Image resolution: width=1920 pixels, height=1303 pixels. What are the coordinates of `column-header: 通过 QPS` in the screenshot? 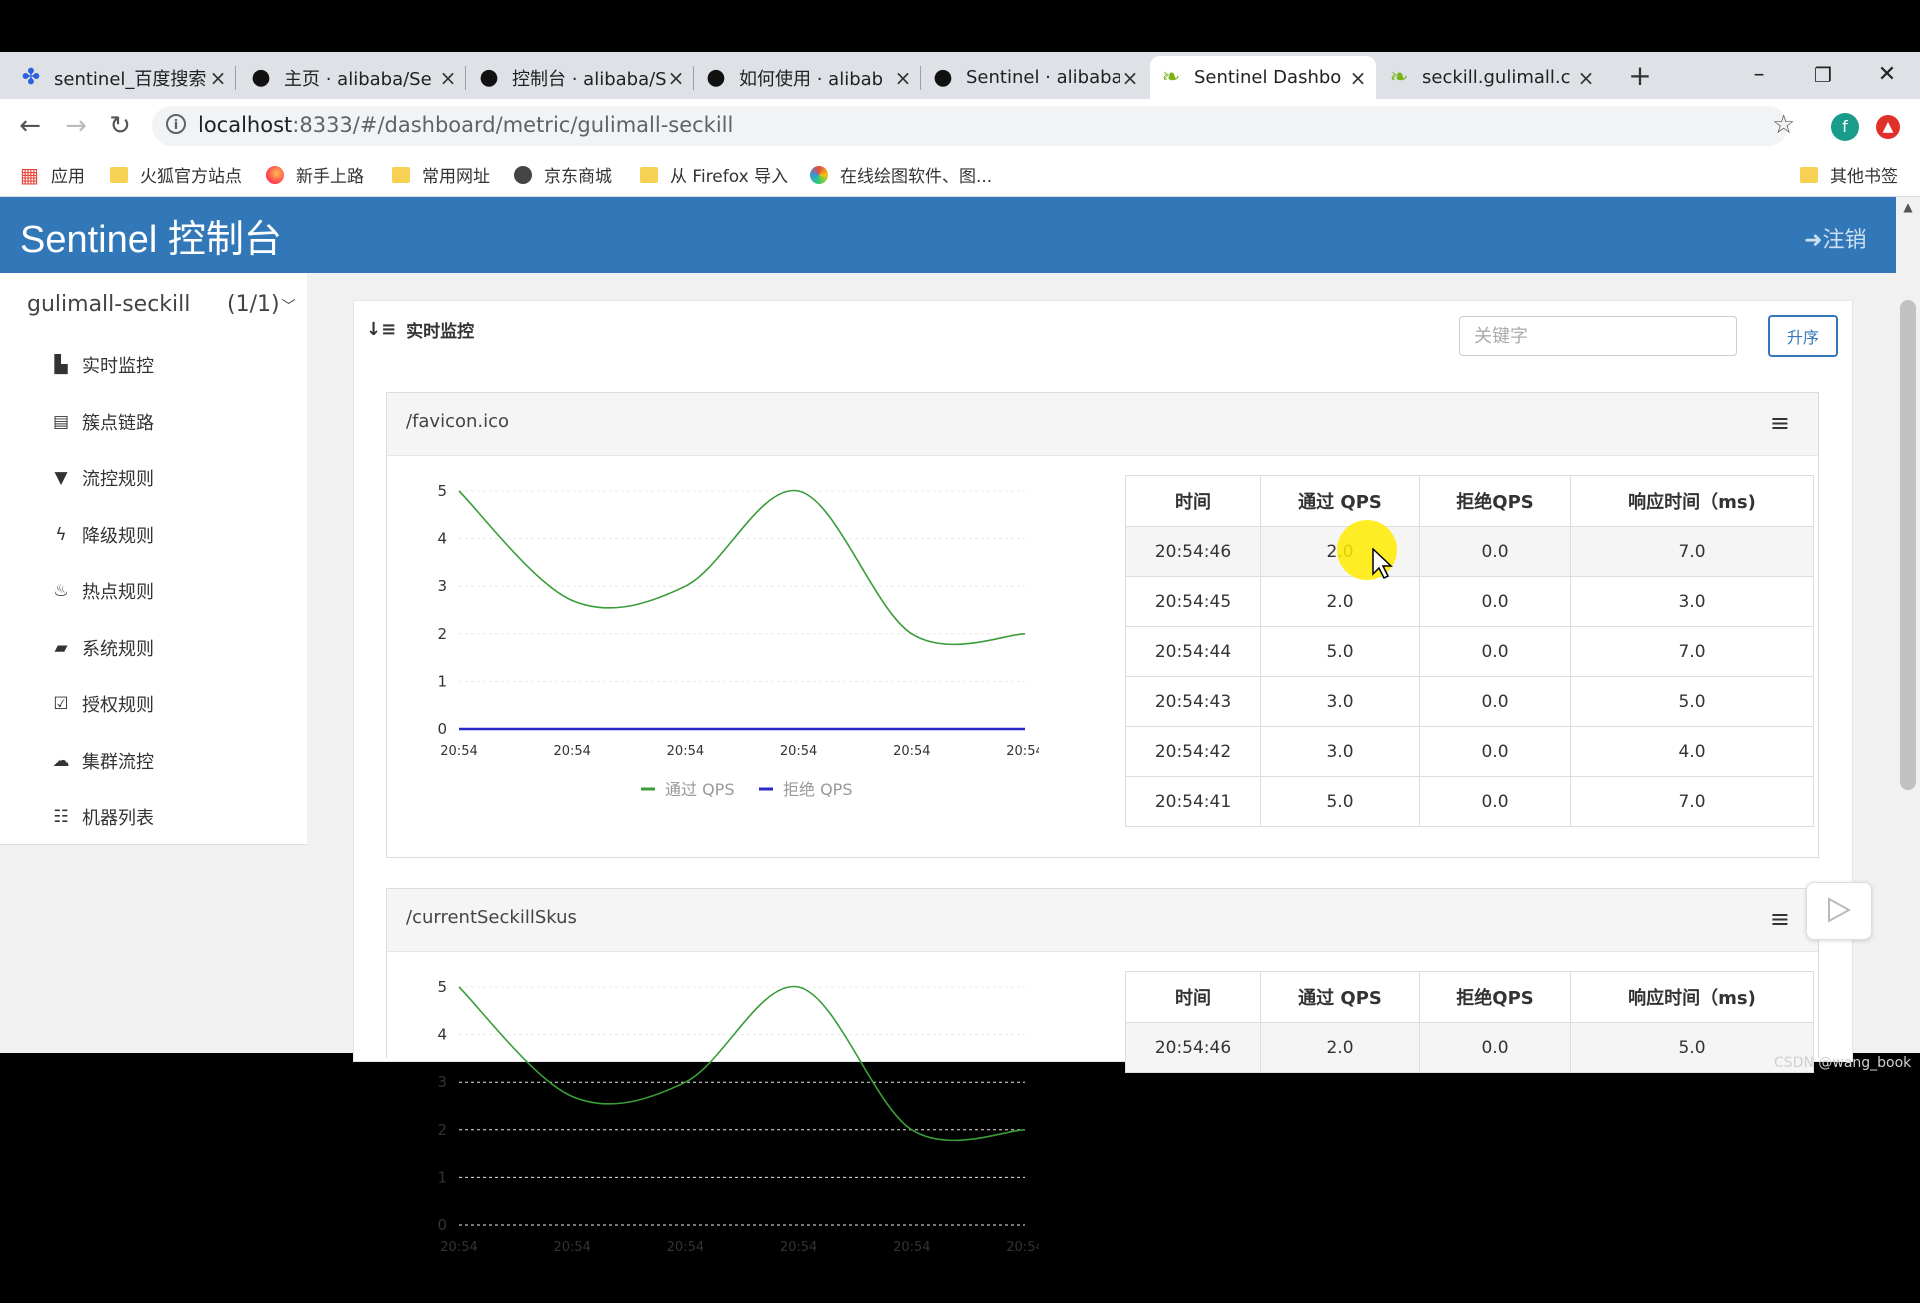 It's located at (1340, 501).